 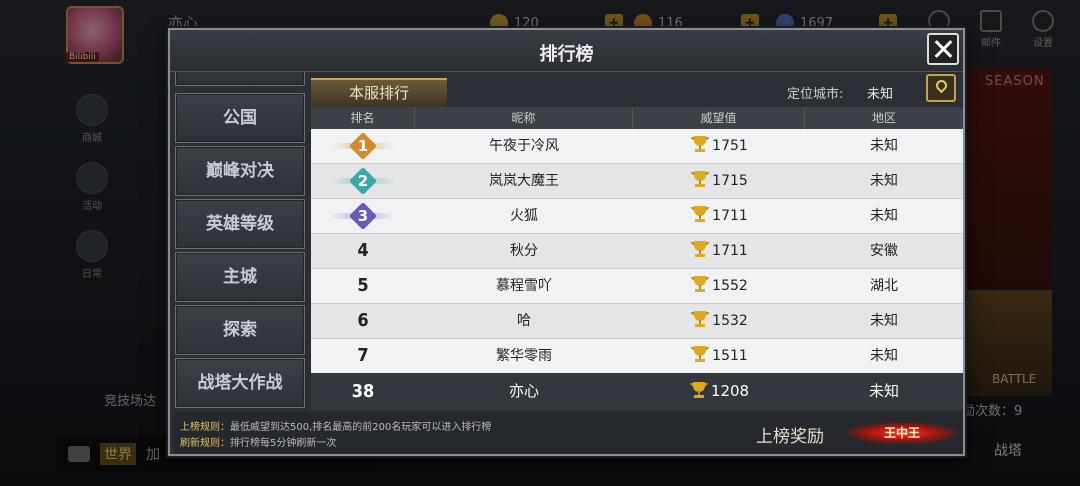 What do you see at coordinates (884, 286) in the screenshot?
I see `region-cell: 湖北` at bounding box center [884, 286].